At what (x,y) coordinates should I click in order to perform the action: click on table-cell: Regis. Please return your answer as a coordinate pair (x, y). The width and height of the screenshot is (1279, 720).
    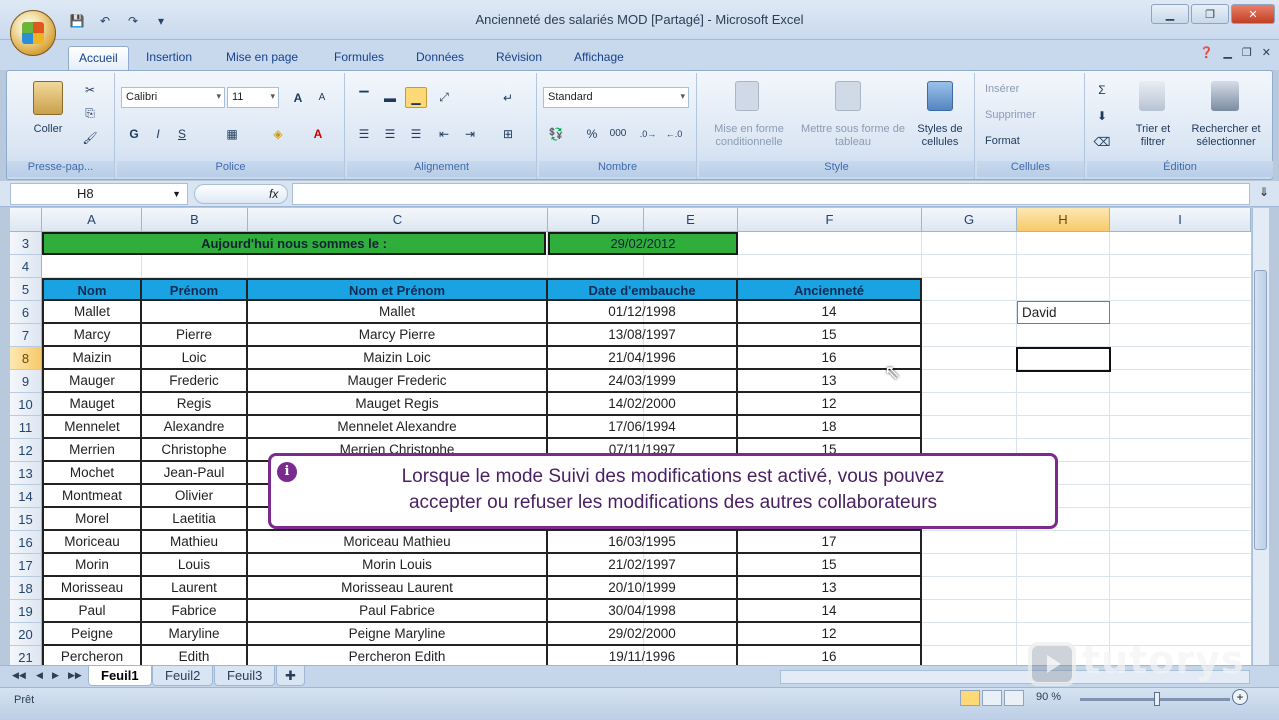
    Looking at the image, I should click on (195, 404).